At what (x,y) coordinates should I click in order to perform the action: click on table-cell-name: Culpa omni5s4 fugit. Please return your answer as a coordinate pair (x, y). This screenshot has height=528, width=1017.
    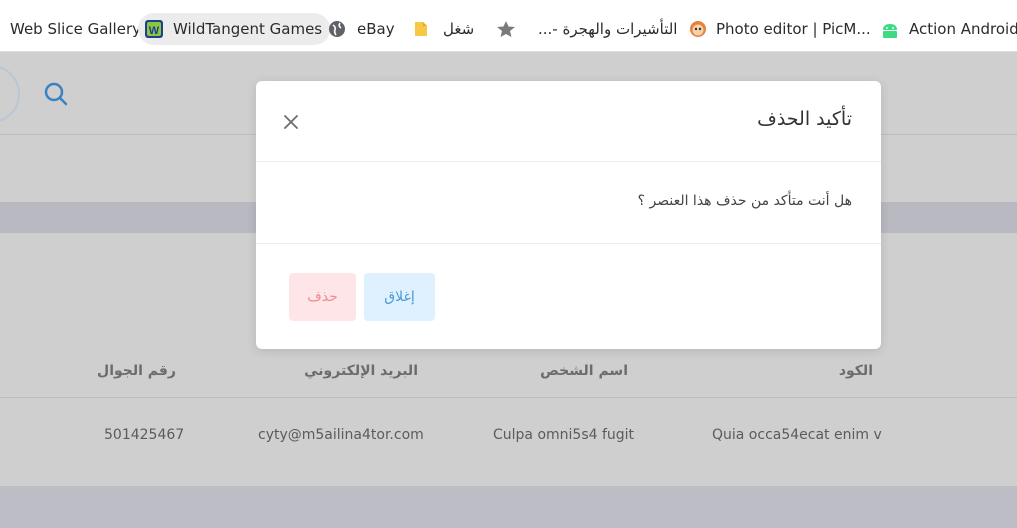
    Looking at the image, I should click on (564, 435).